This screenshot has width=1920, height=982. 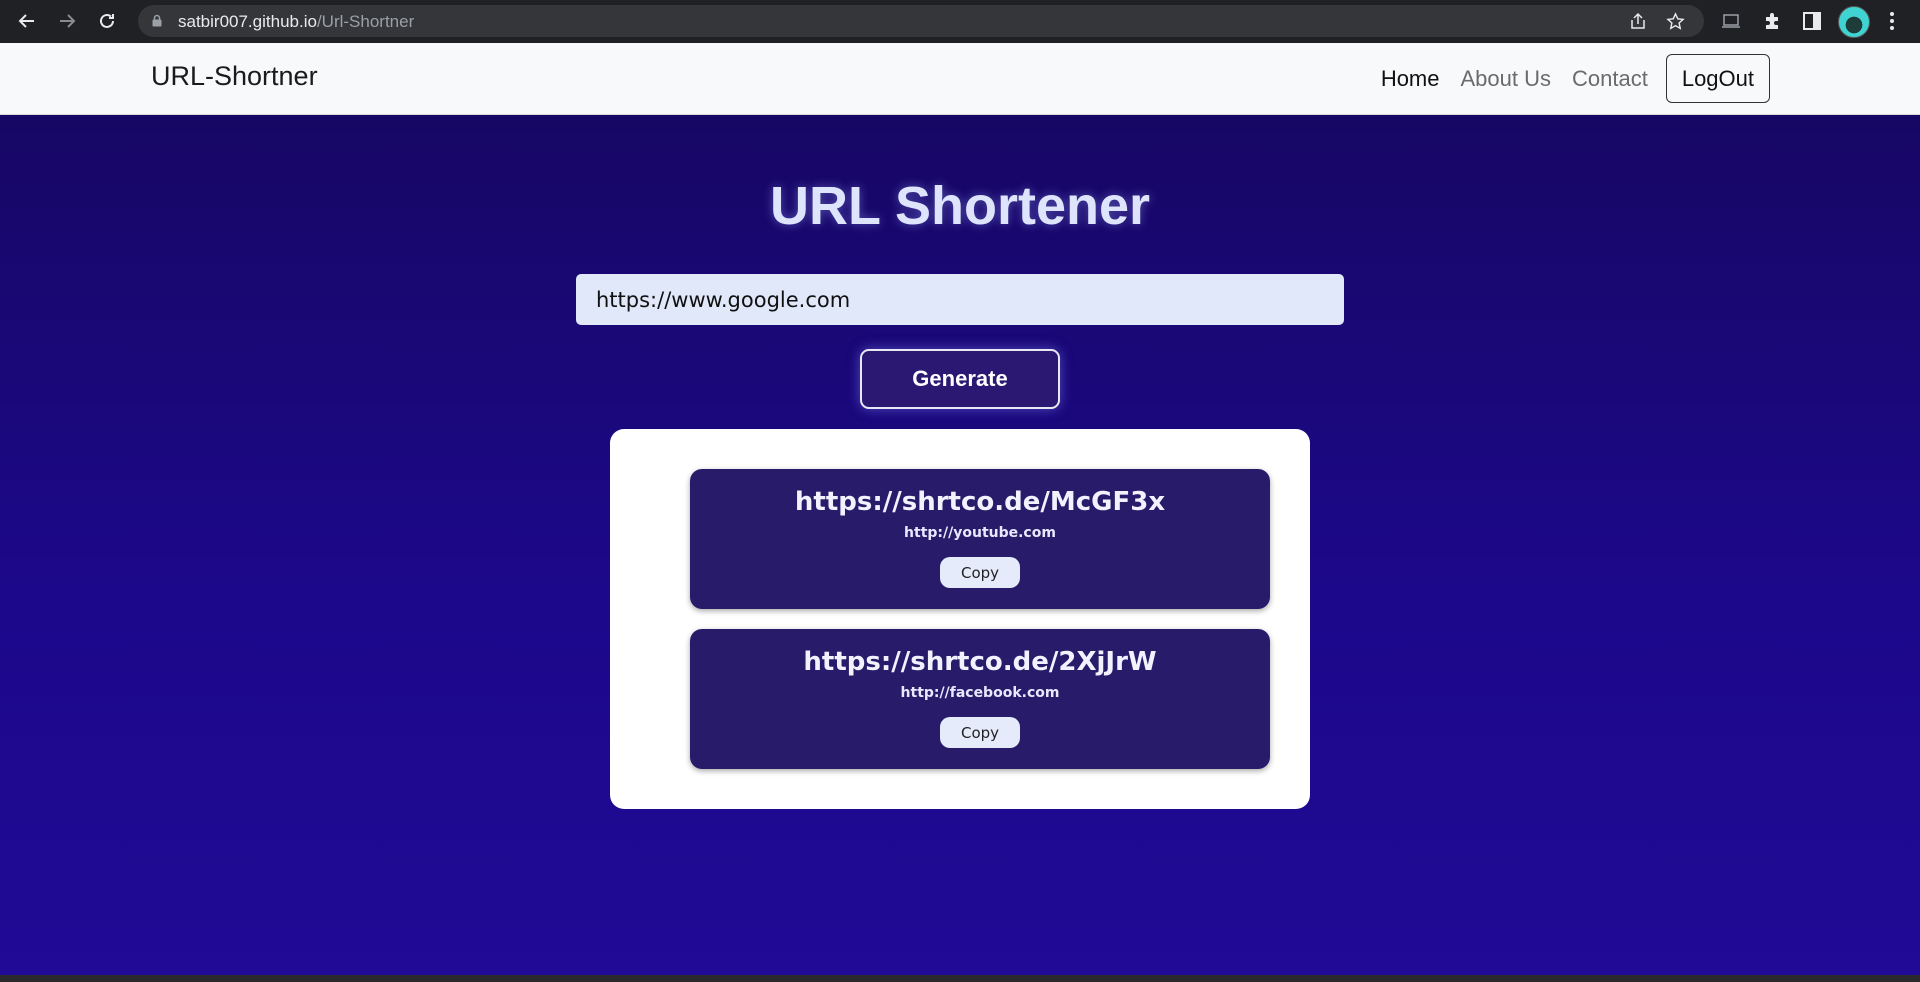 What do you see at coordinates (365, 21) in the screenshot?
I see `url-path: /Url-Shortner` at bounding box center [365, 21].